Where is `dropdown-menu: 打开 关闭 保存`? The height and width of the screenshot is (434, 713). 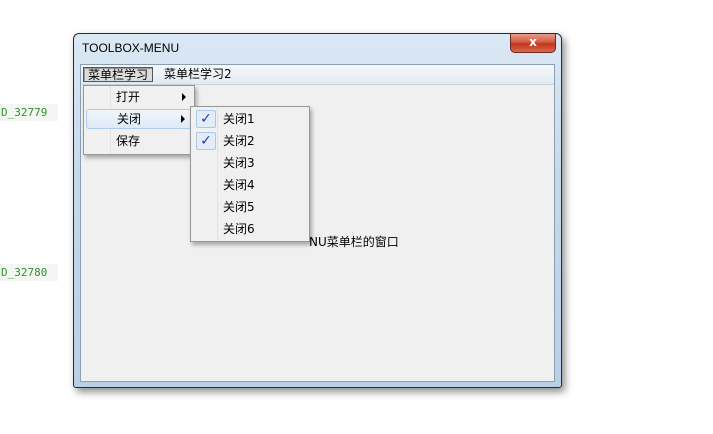
dropdown-menu: 打开 关闭 保存 is located at coordinates (139, 120).